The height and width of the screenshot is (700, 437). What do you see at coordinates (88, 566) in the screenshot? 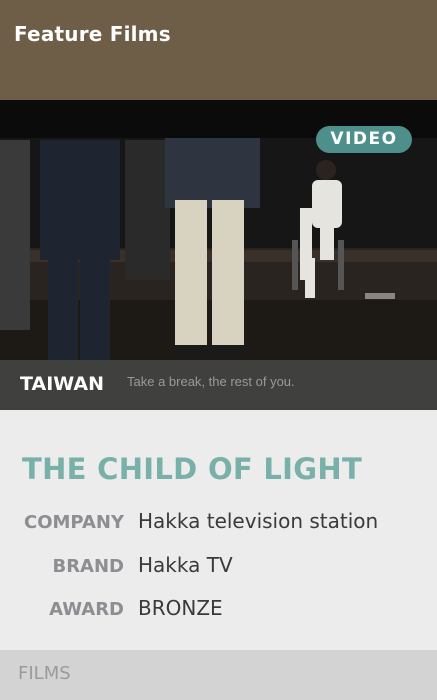
I see `brand-label: BRAND` at bounding box center [88, 566].